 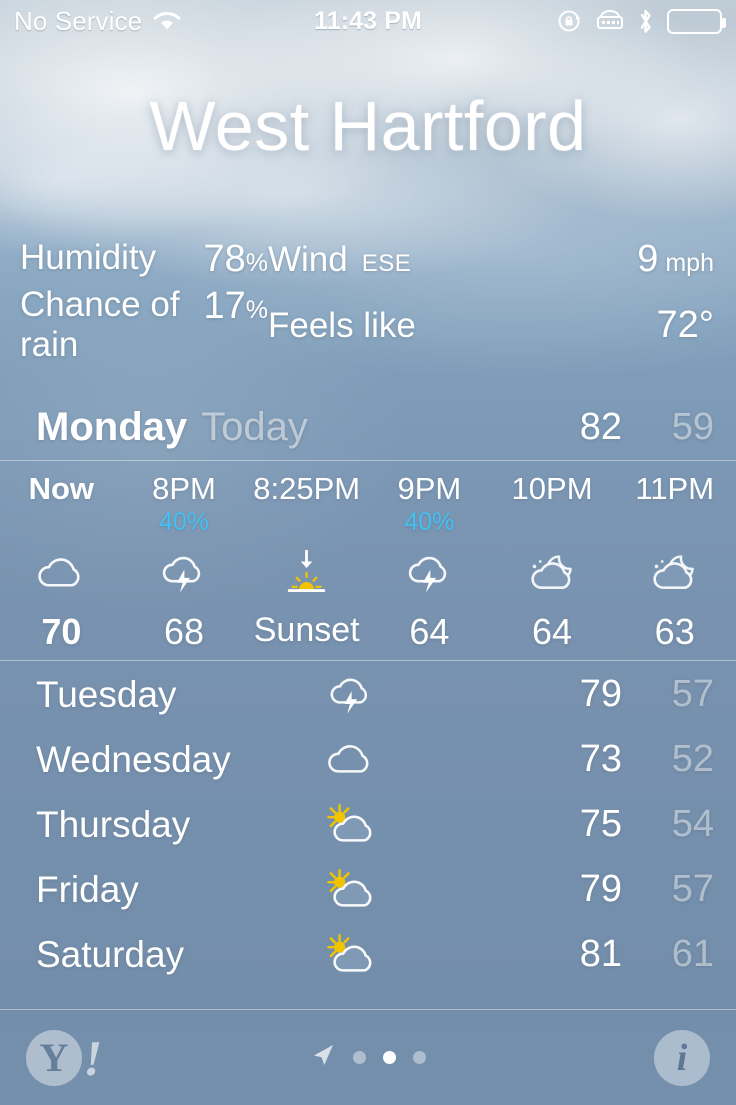 What do you see at coordinates (88, 257) in the screenshot?
I see `humidity-label: Humidity` at bounding box center [88, 257].